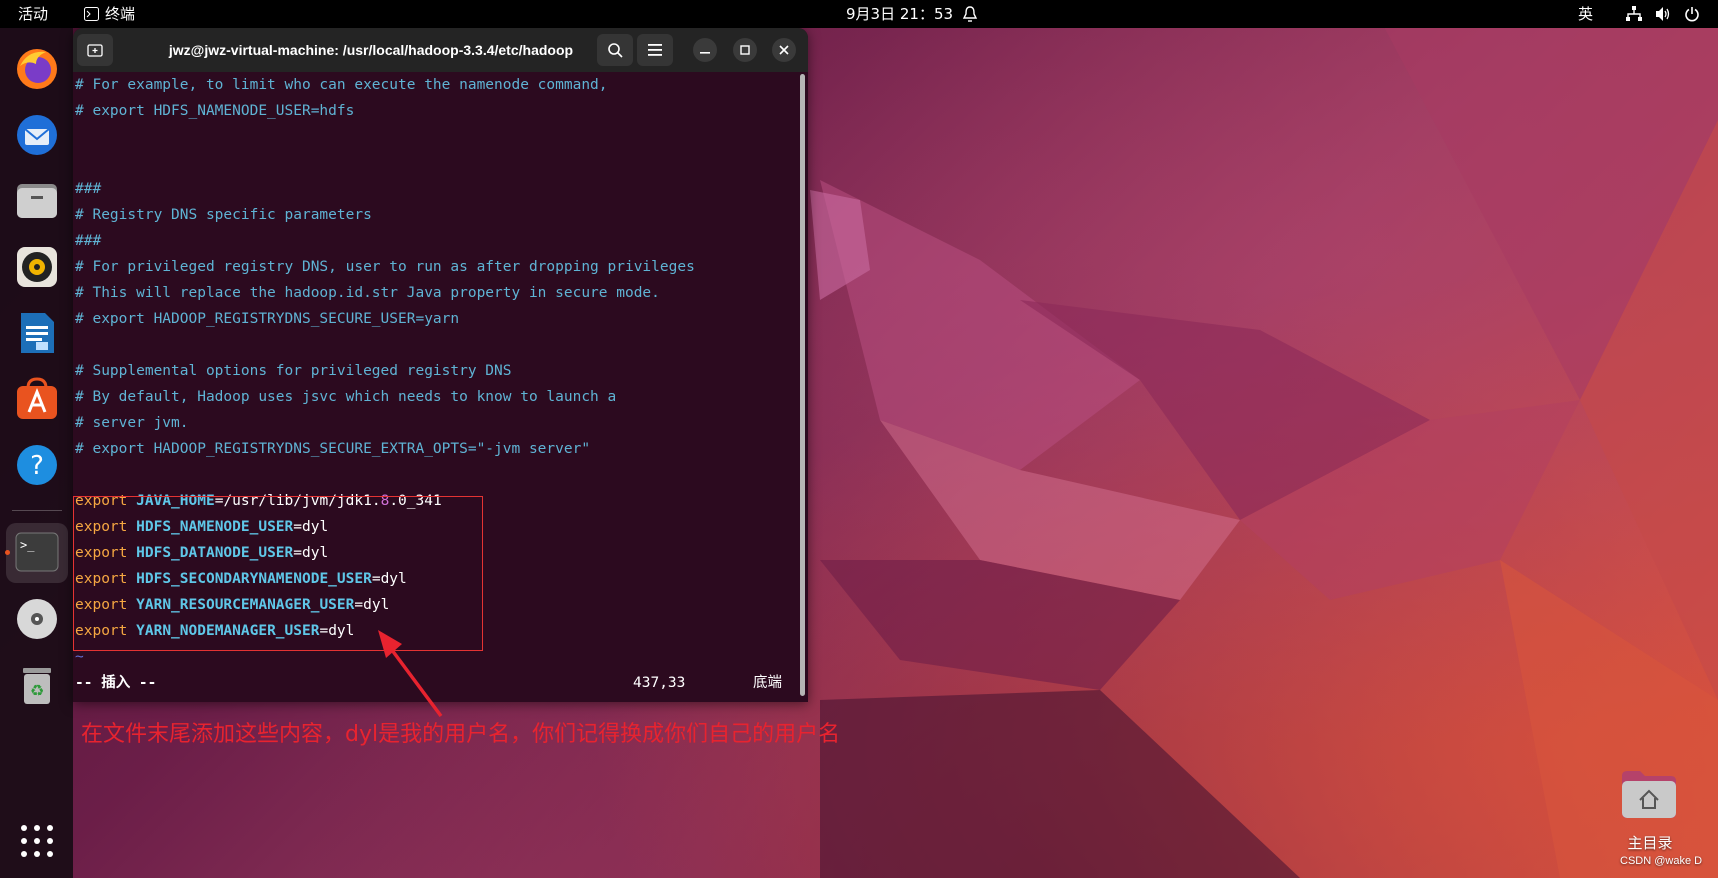 This screenshot has height=878, width=1718. Describe the element at coordinates (37, 333) in the screenshot. I see `writer-icon` at that location.